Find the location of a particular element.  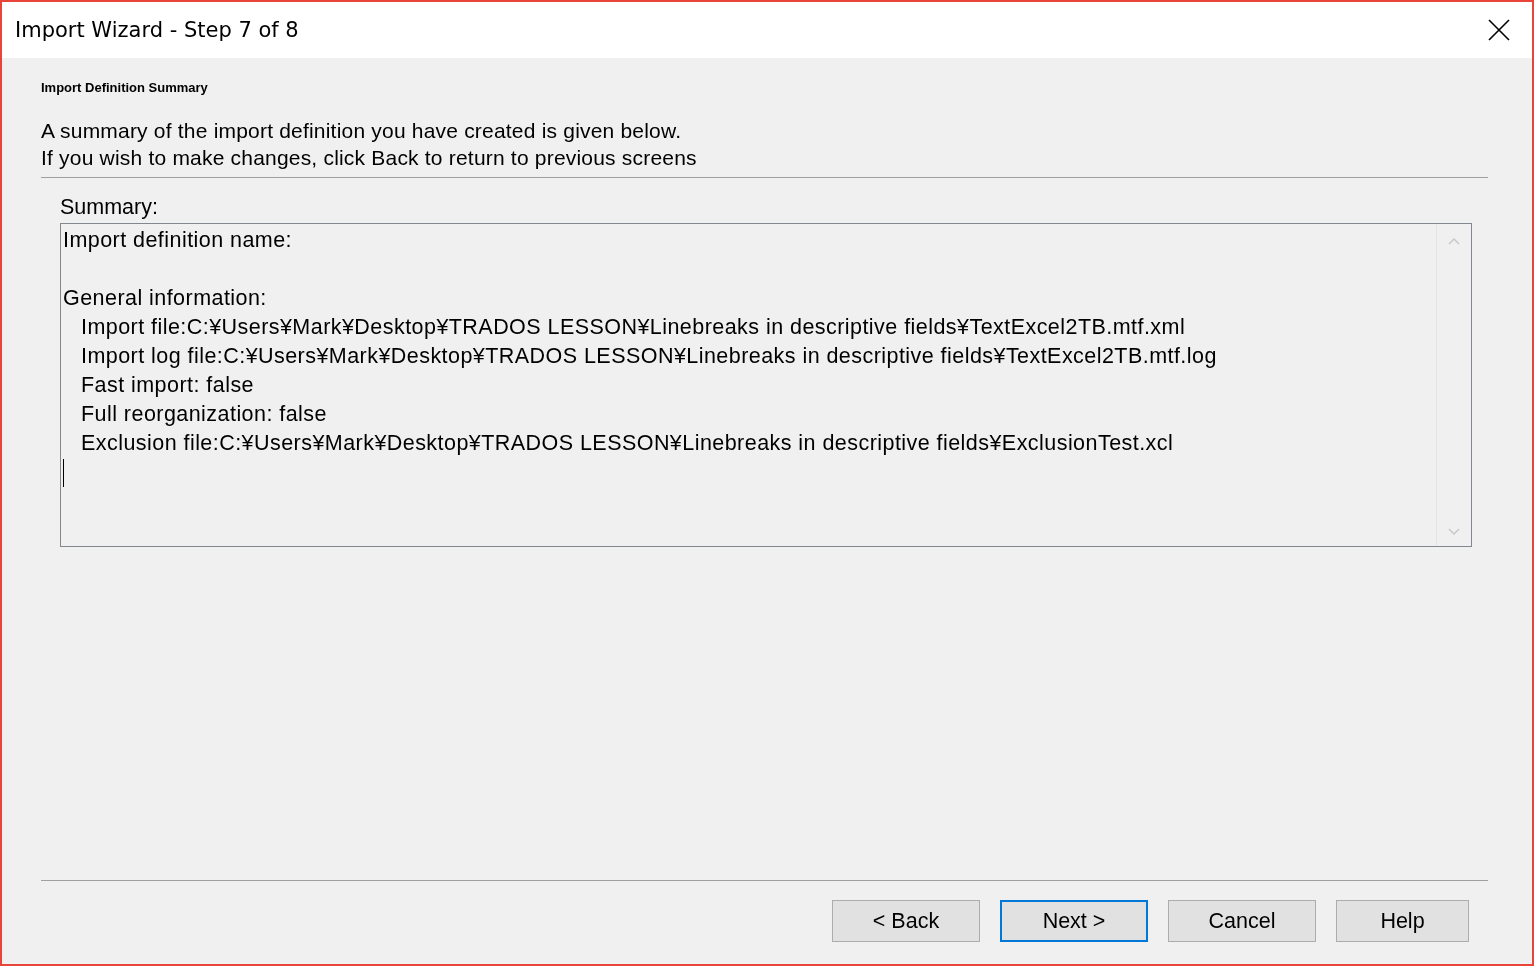

scroll-down-icon is located at coordinates (1454, 532).